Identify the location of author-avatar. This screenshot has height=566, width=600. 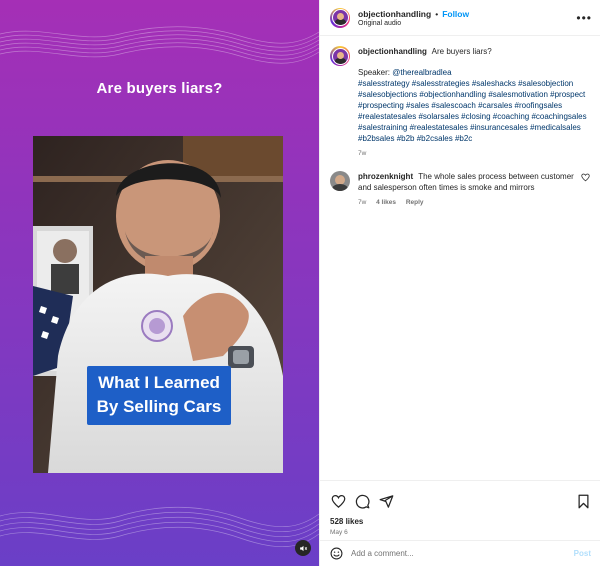
(340, 17).